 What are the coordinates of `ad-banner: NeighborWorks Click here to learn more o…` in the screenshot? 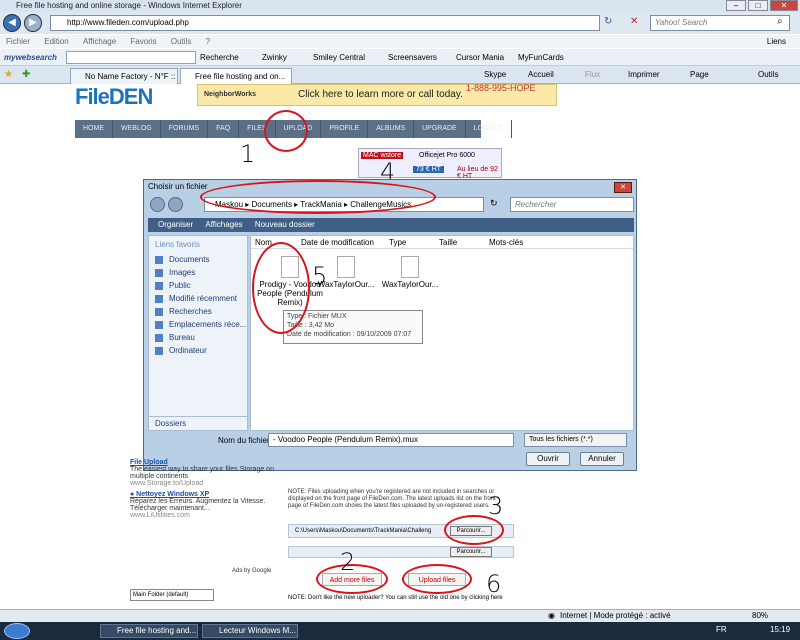 It's located at (377, 94).